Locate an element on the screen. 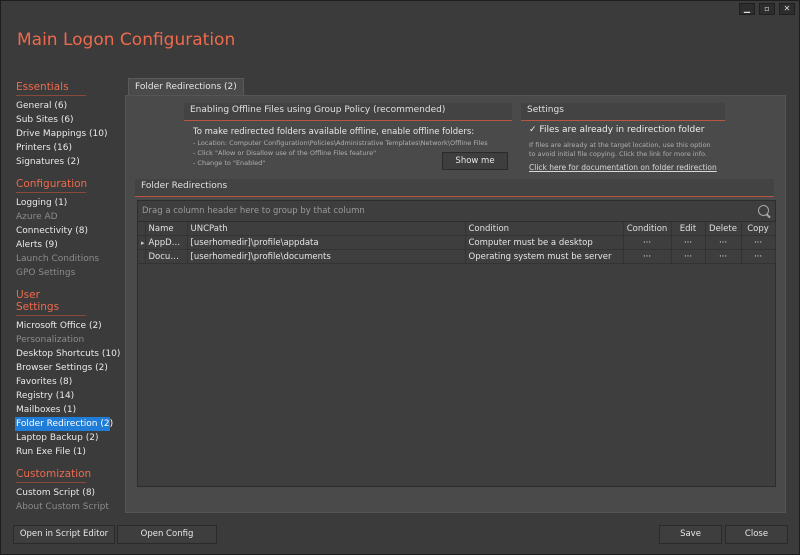 Image resolution: width=800 pixels, height=555 pixels. minimize-icon: ▁ is located at coordinates (747, 9).